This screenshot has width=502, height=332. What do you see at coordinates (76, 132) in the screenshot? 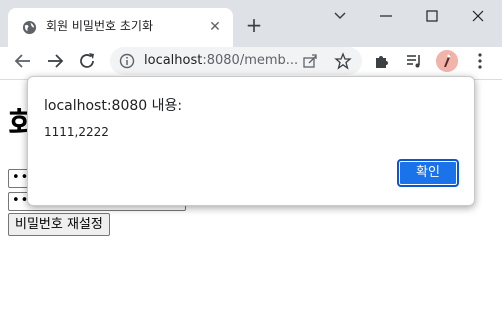
I see `dialog-message: 1111,2222` at bounding box center [76, 132].